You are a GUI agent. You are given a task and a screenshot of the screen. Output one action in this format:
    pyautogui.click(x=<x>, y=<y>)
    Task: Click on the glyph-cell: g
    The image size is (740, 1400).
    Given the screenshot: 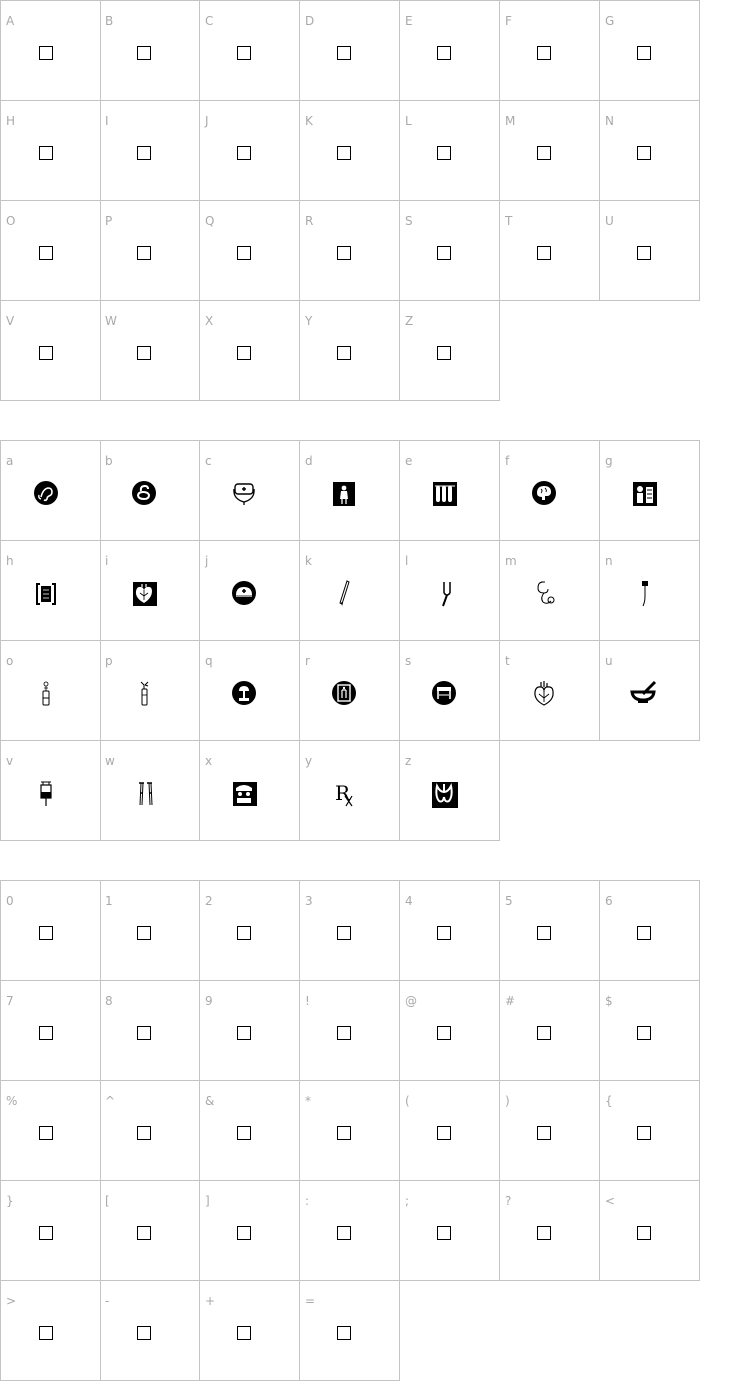 What is the action you would take?
    pyautogui.click(x=650, y=490)
    